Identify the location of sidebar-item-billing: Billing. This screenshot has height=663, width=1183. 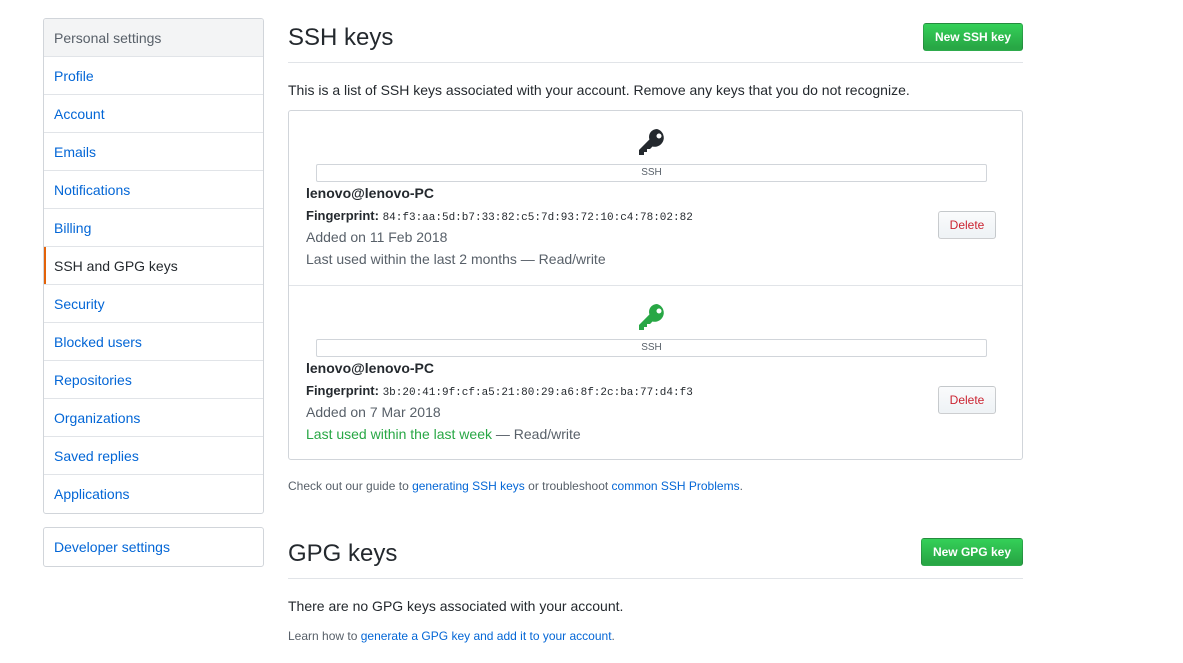
(153, 228).